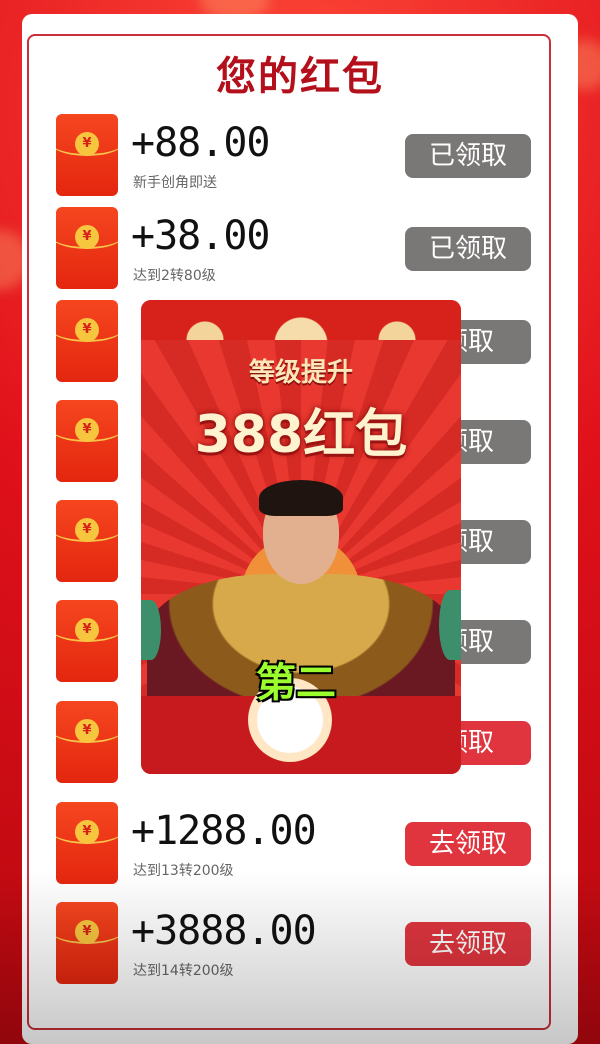 Image resolution: width=600 pixels, height=1044 pixels. What do you see at coordinates (224, 931) in the screenshot?
I see `envelope-amount: +3888.00` at bounding box center [224, 931].